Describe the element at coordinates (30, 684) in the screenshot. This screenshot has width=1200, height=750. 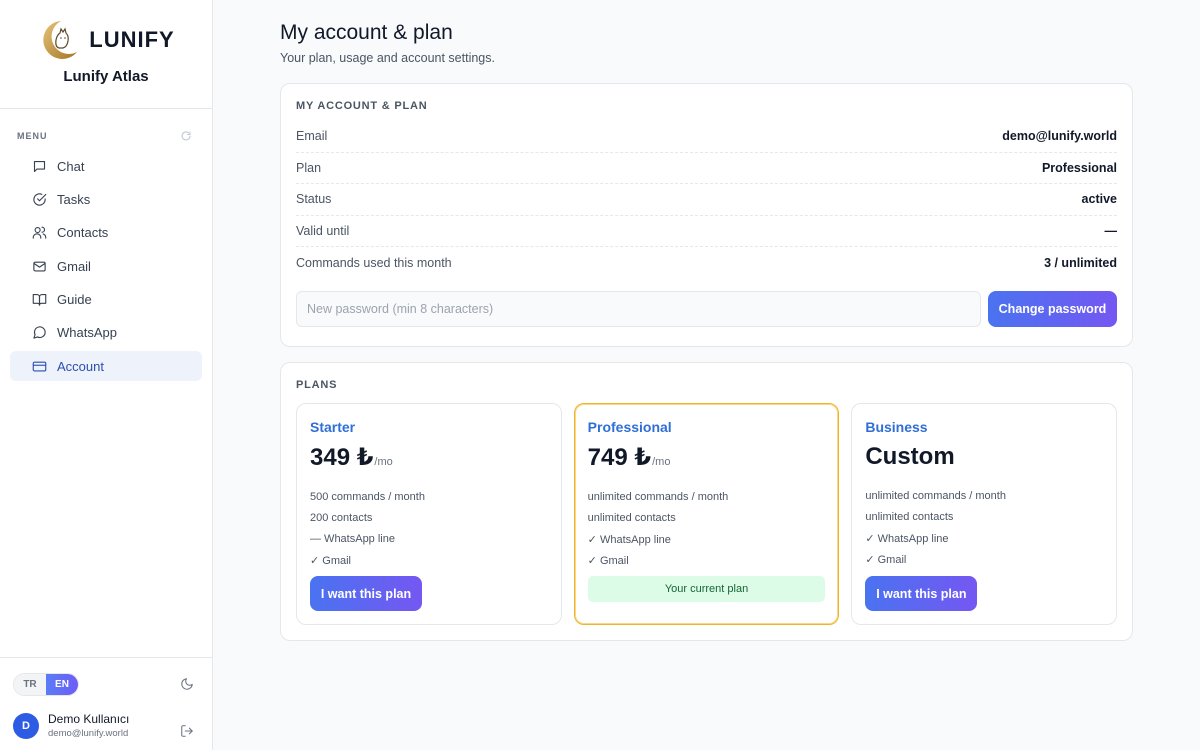
I see `lang-tr-button: TR` at that location.